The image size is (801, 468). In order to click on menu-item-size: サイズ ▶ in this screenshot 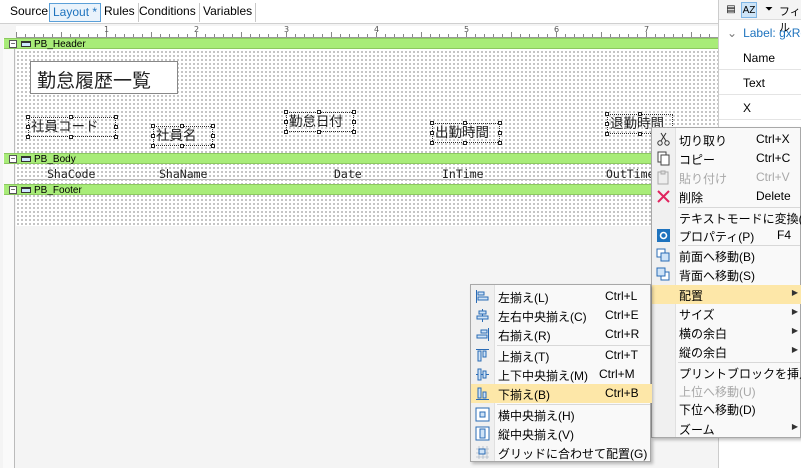, I will do `click(726, 313)`.